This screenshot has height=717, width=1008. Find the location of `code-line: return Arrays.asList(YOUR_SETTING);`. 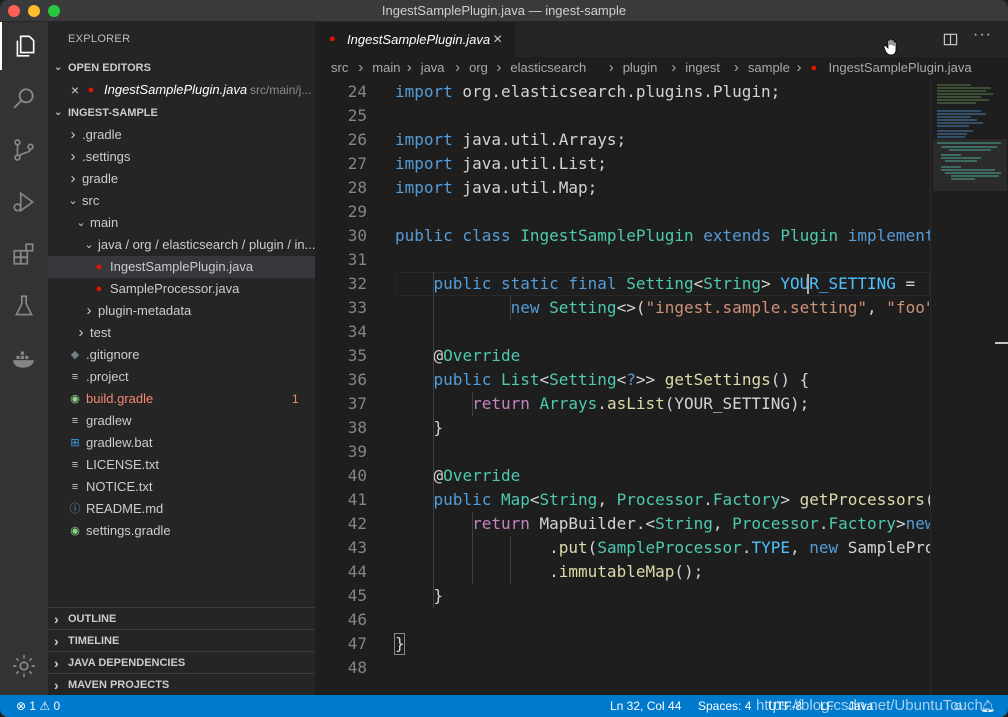

code-line: return Arrays.asList(YOUR_SETTING); is located at coordinates (641, 403).